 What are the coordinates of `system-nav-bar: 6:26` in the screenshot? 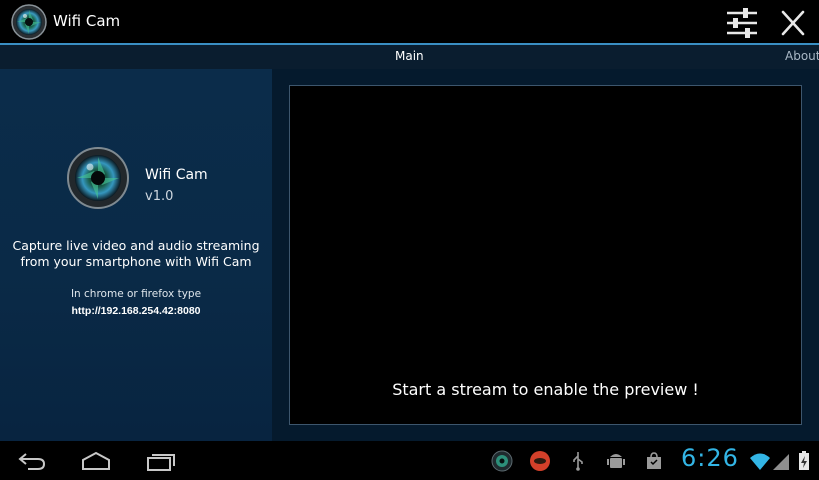 It's located at (409, 460).